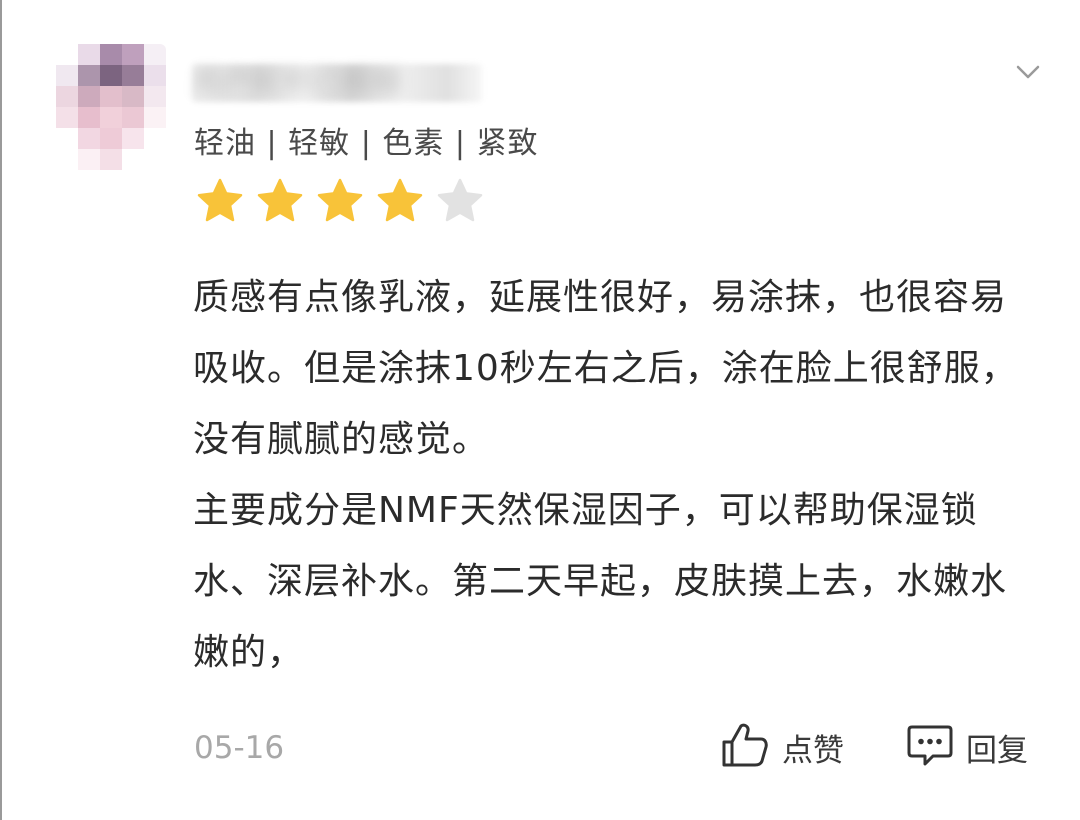  I want to click on user-skin-tags: 轻油 | 轻敏 | 色素 | 紧致, so click(366, 143).